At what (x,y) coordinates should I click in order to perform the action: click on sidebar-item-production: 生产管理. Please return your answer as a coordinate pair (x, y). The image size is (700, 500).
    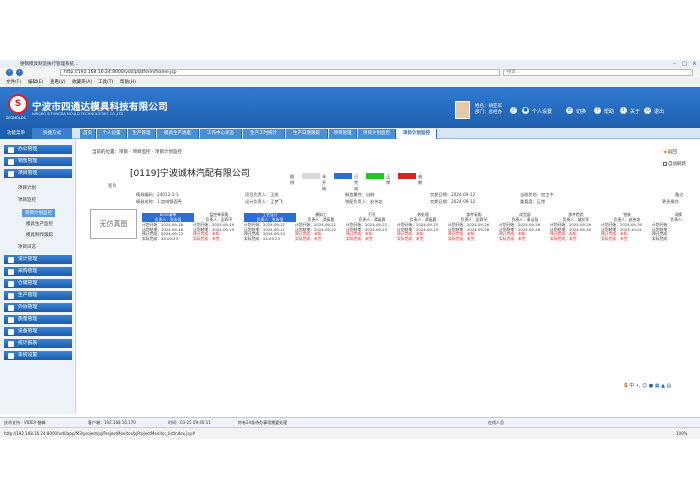
    Looking at the image, I should click on (38, 295).